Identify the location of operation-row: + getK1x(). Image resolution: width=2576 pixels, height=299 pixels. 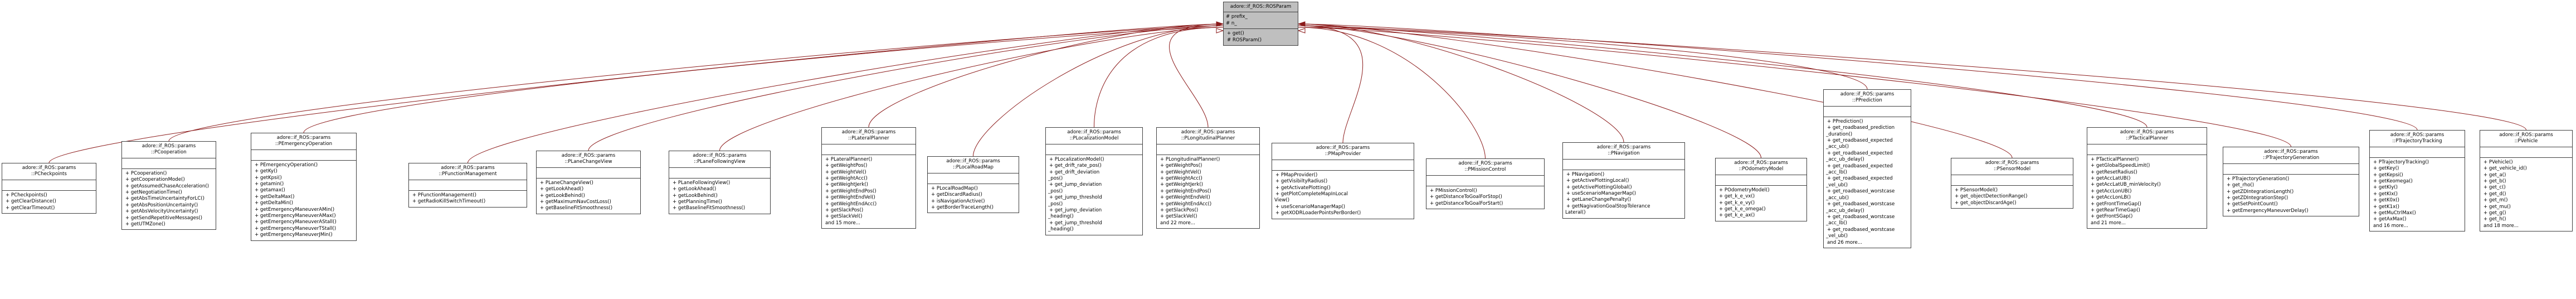
(2386, 207).